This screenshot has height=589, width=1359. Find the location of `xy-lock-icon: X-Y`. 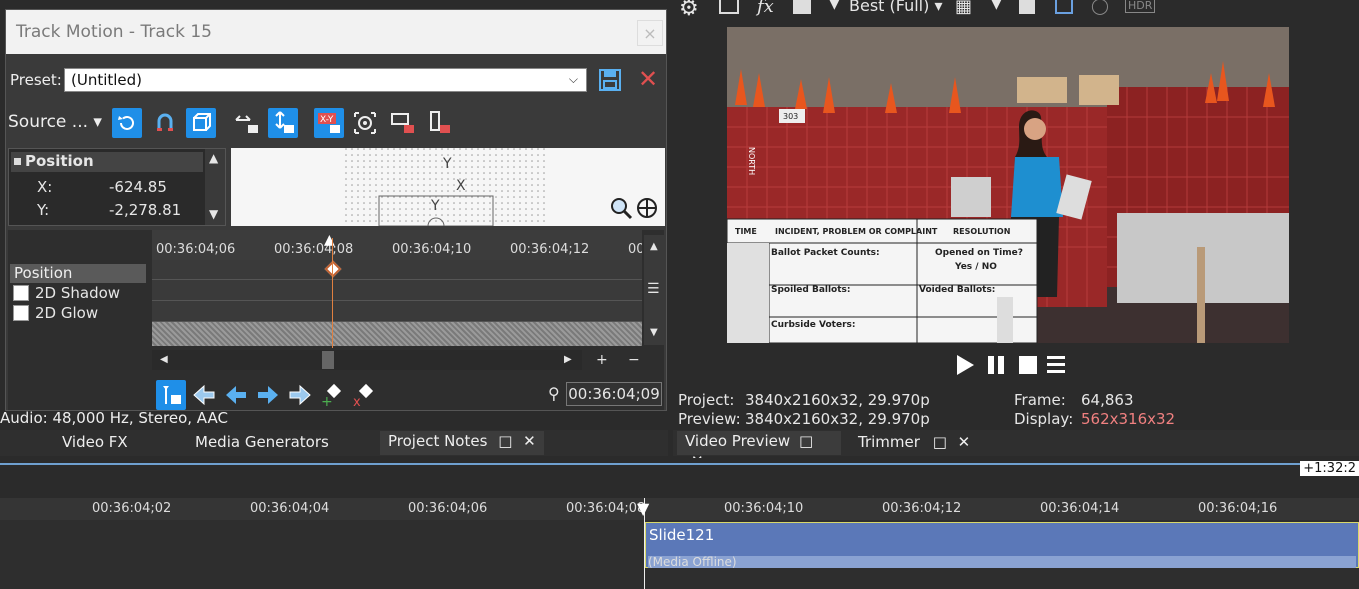

xy-lock-icon: X-Y is located at coordinates (329, 123).